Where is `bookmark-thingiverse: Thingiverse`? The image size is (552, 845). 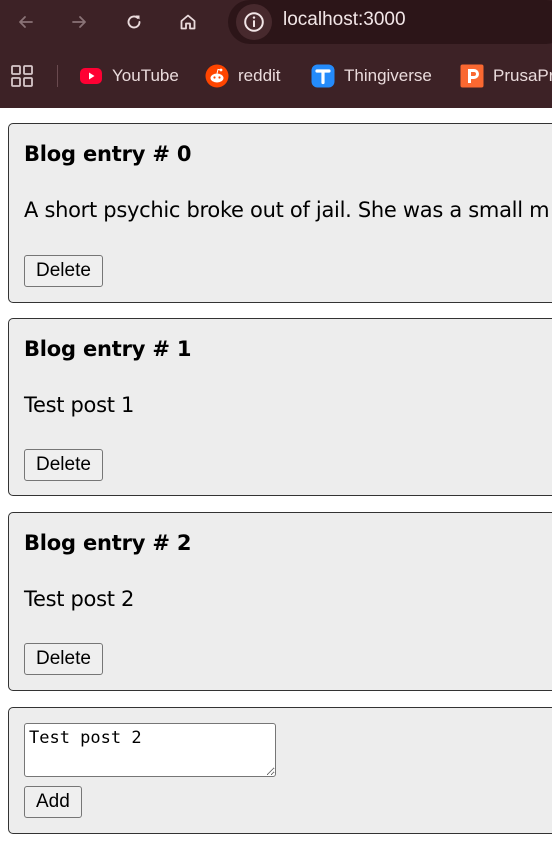 bookmark-thingiverse: Thingiverse is located at coordinates (371, 76).